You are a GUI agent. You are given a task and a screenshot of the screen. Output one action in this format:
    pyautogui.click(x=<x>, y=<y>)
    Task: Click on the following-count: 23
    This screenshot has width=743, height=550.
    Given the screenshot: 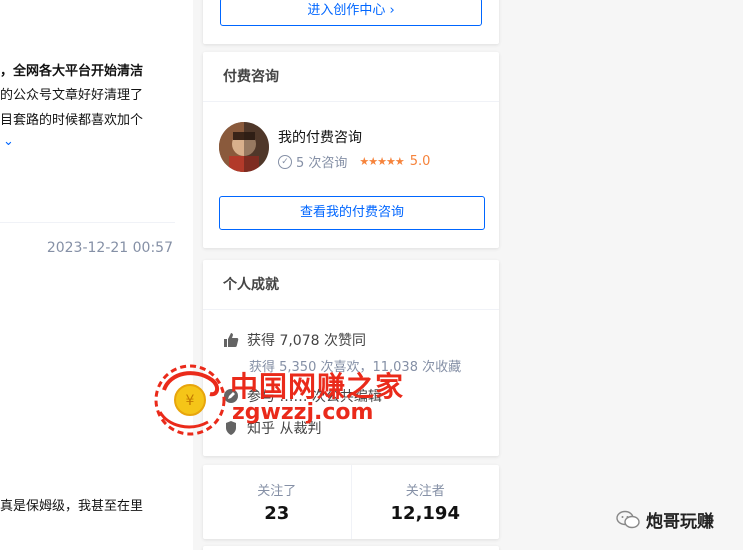 What is the action you would take?
    pyautogui.click(x=277, y=513)
    